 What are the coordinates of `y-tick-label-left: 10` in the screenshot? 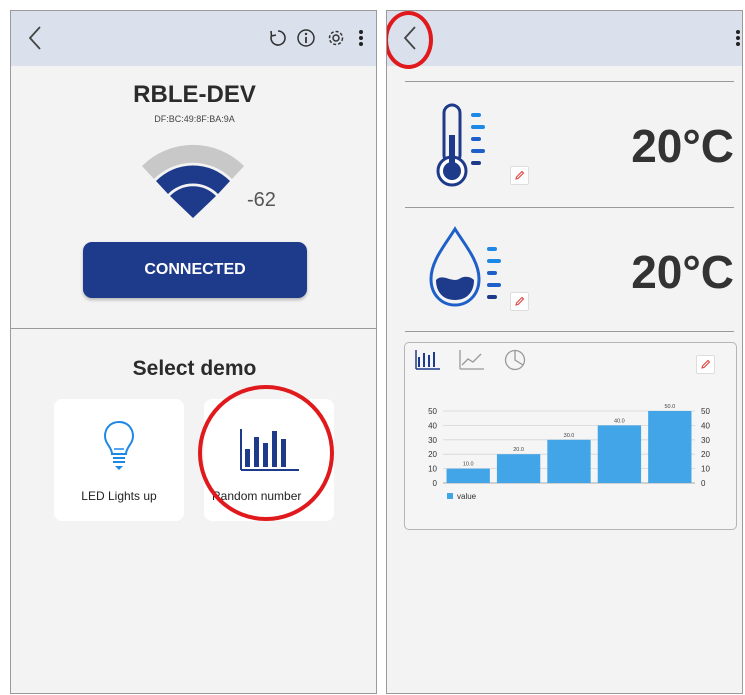 It's located at (432, 469).